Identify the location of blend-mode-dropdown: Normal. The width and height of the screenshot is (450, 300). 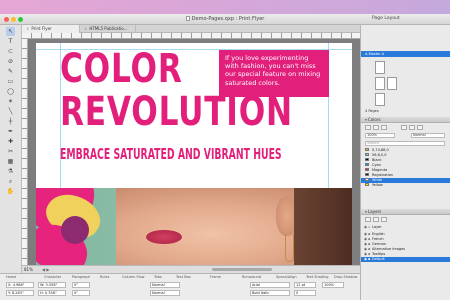
(428, 135).